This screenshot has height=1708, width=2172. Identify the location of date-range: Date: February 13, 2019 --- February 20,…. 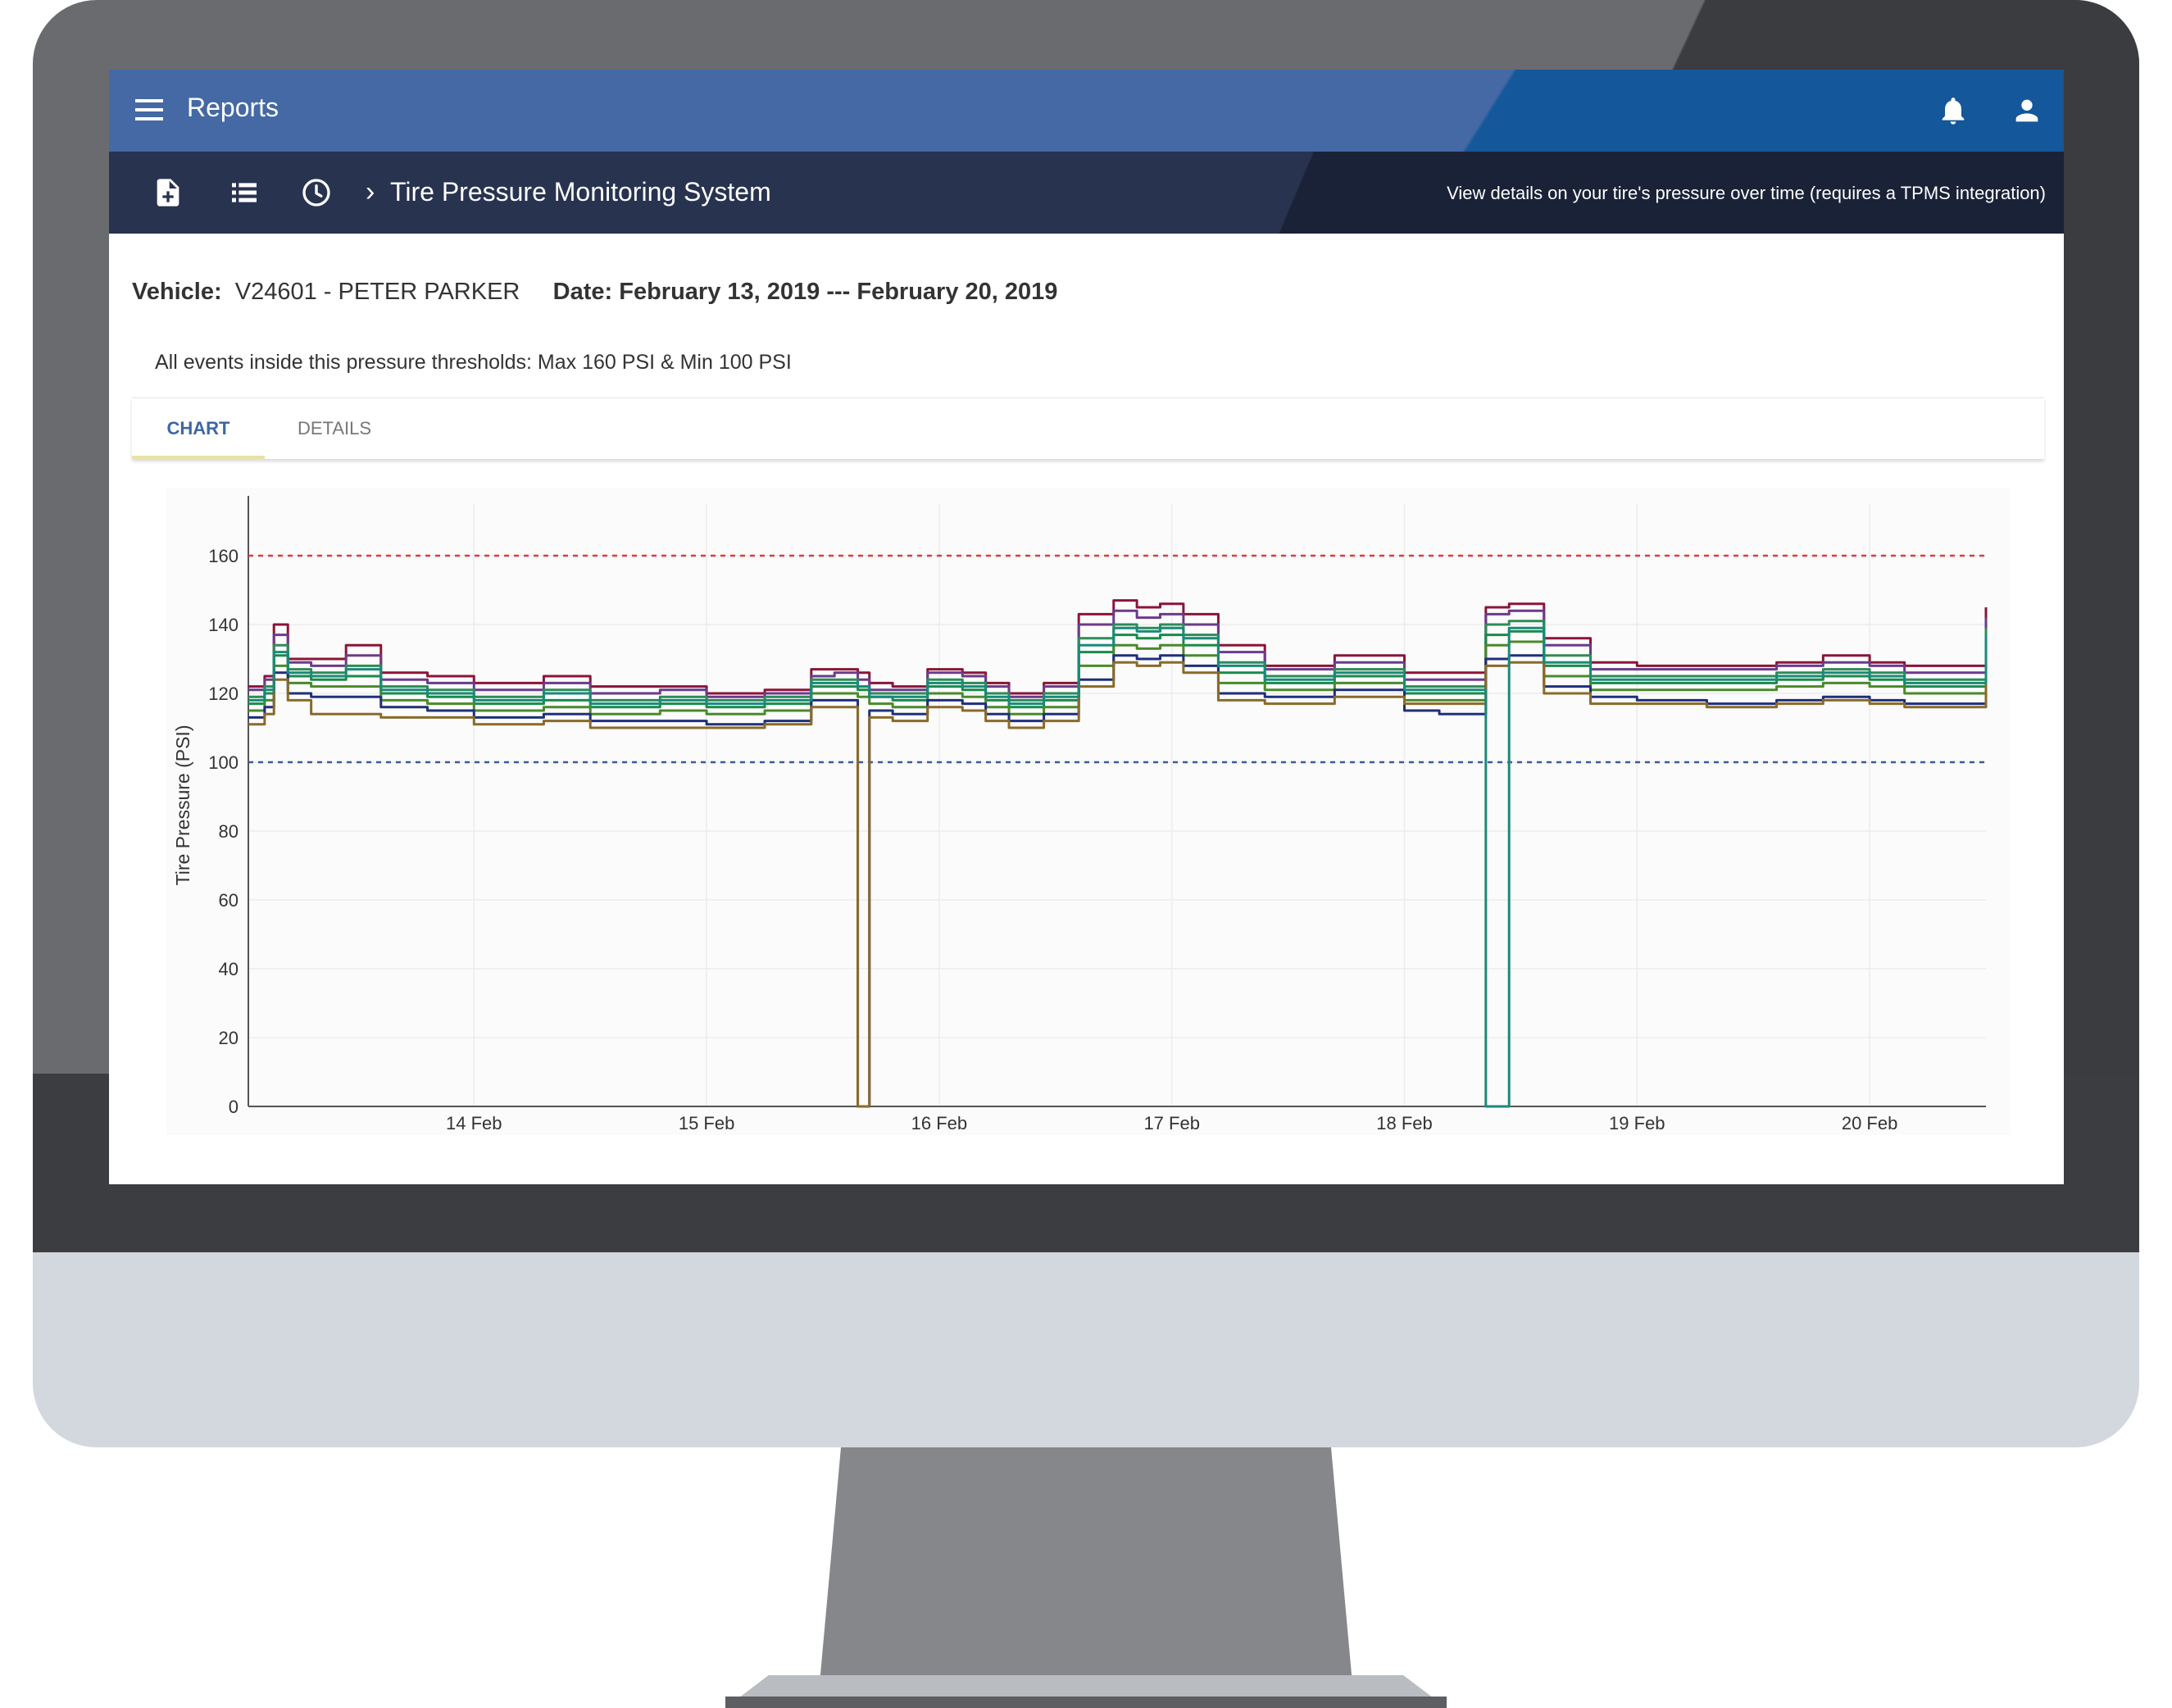
(805, 292).